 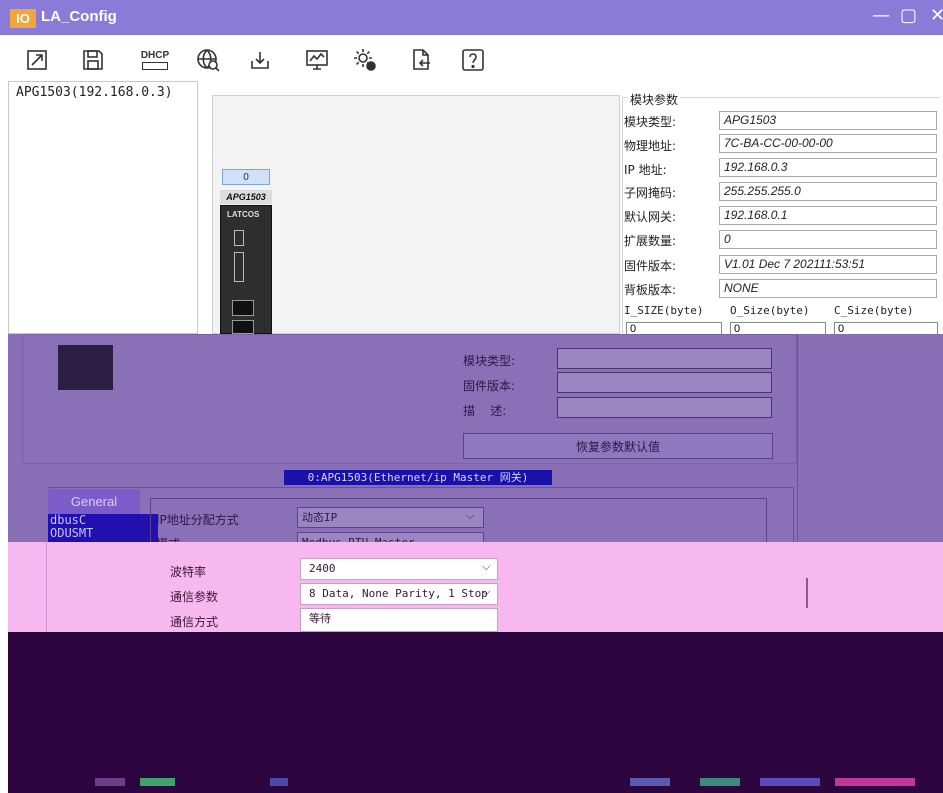 I want to click on help-icon, so click(x=473, y=60).